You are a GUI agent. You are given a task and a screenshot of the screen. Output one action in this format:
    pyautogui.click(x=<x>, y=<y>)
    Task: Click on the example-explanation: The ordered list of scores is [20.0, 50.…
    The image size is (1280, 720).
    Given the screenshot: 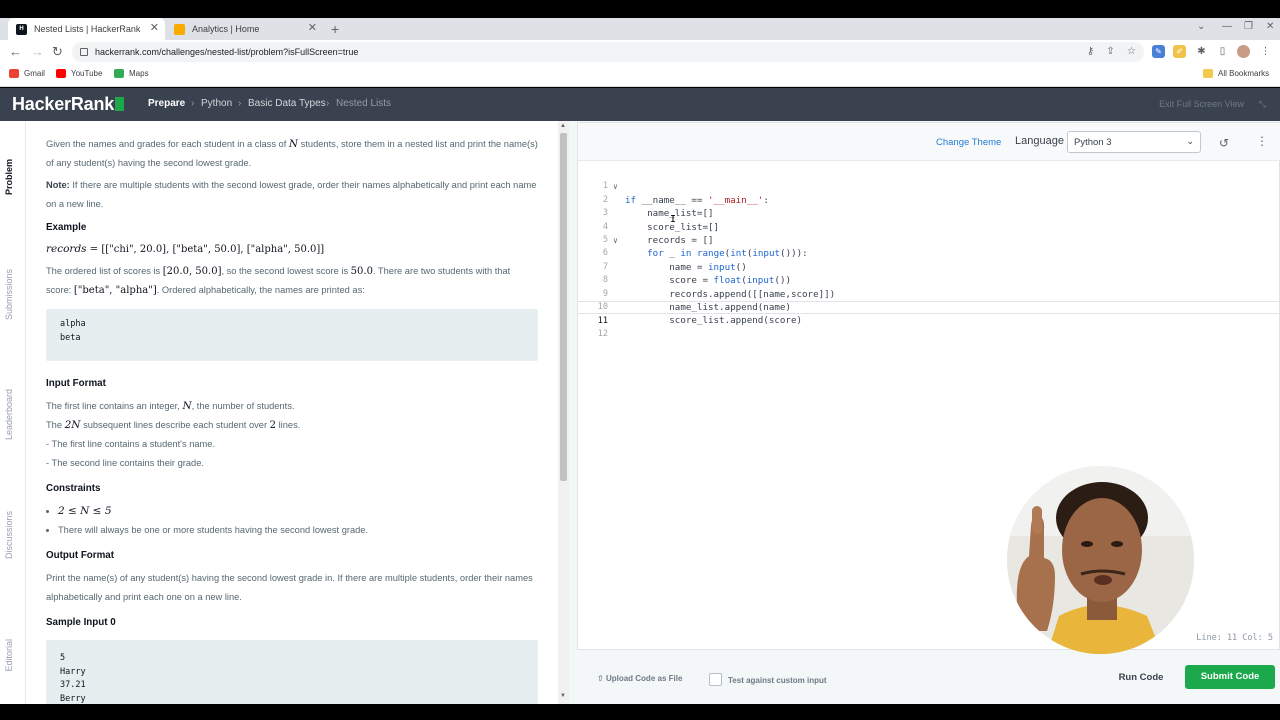 What is the action you would take?
    pyautogui.click(x=278, y=281)
    